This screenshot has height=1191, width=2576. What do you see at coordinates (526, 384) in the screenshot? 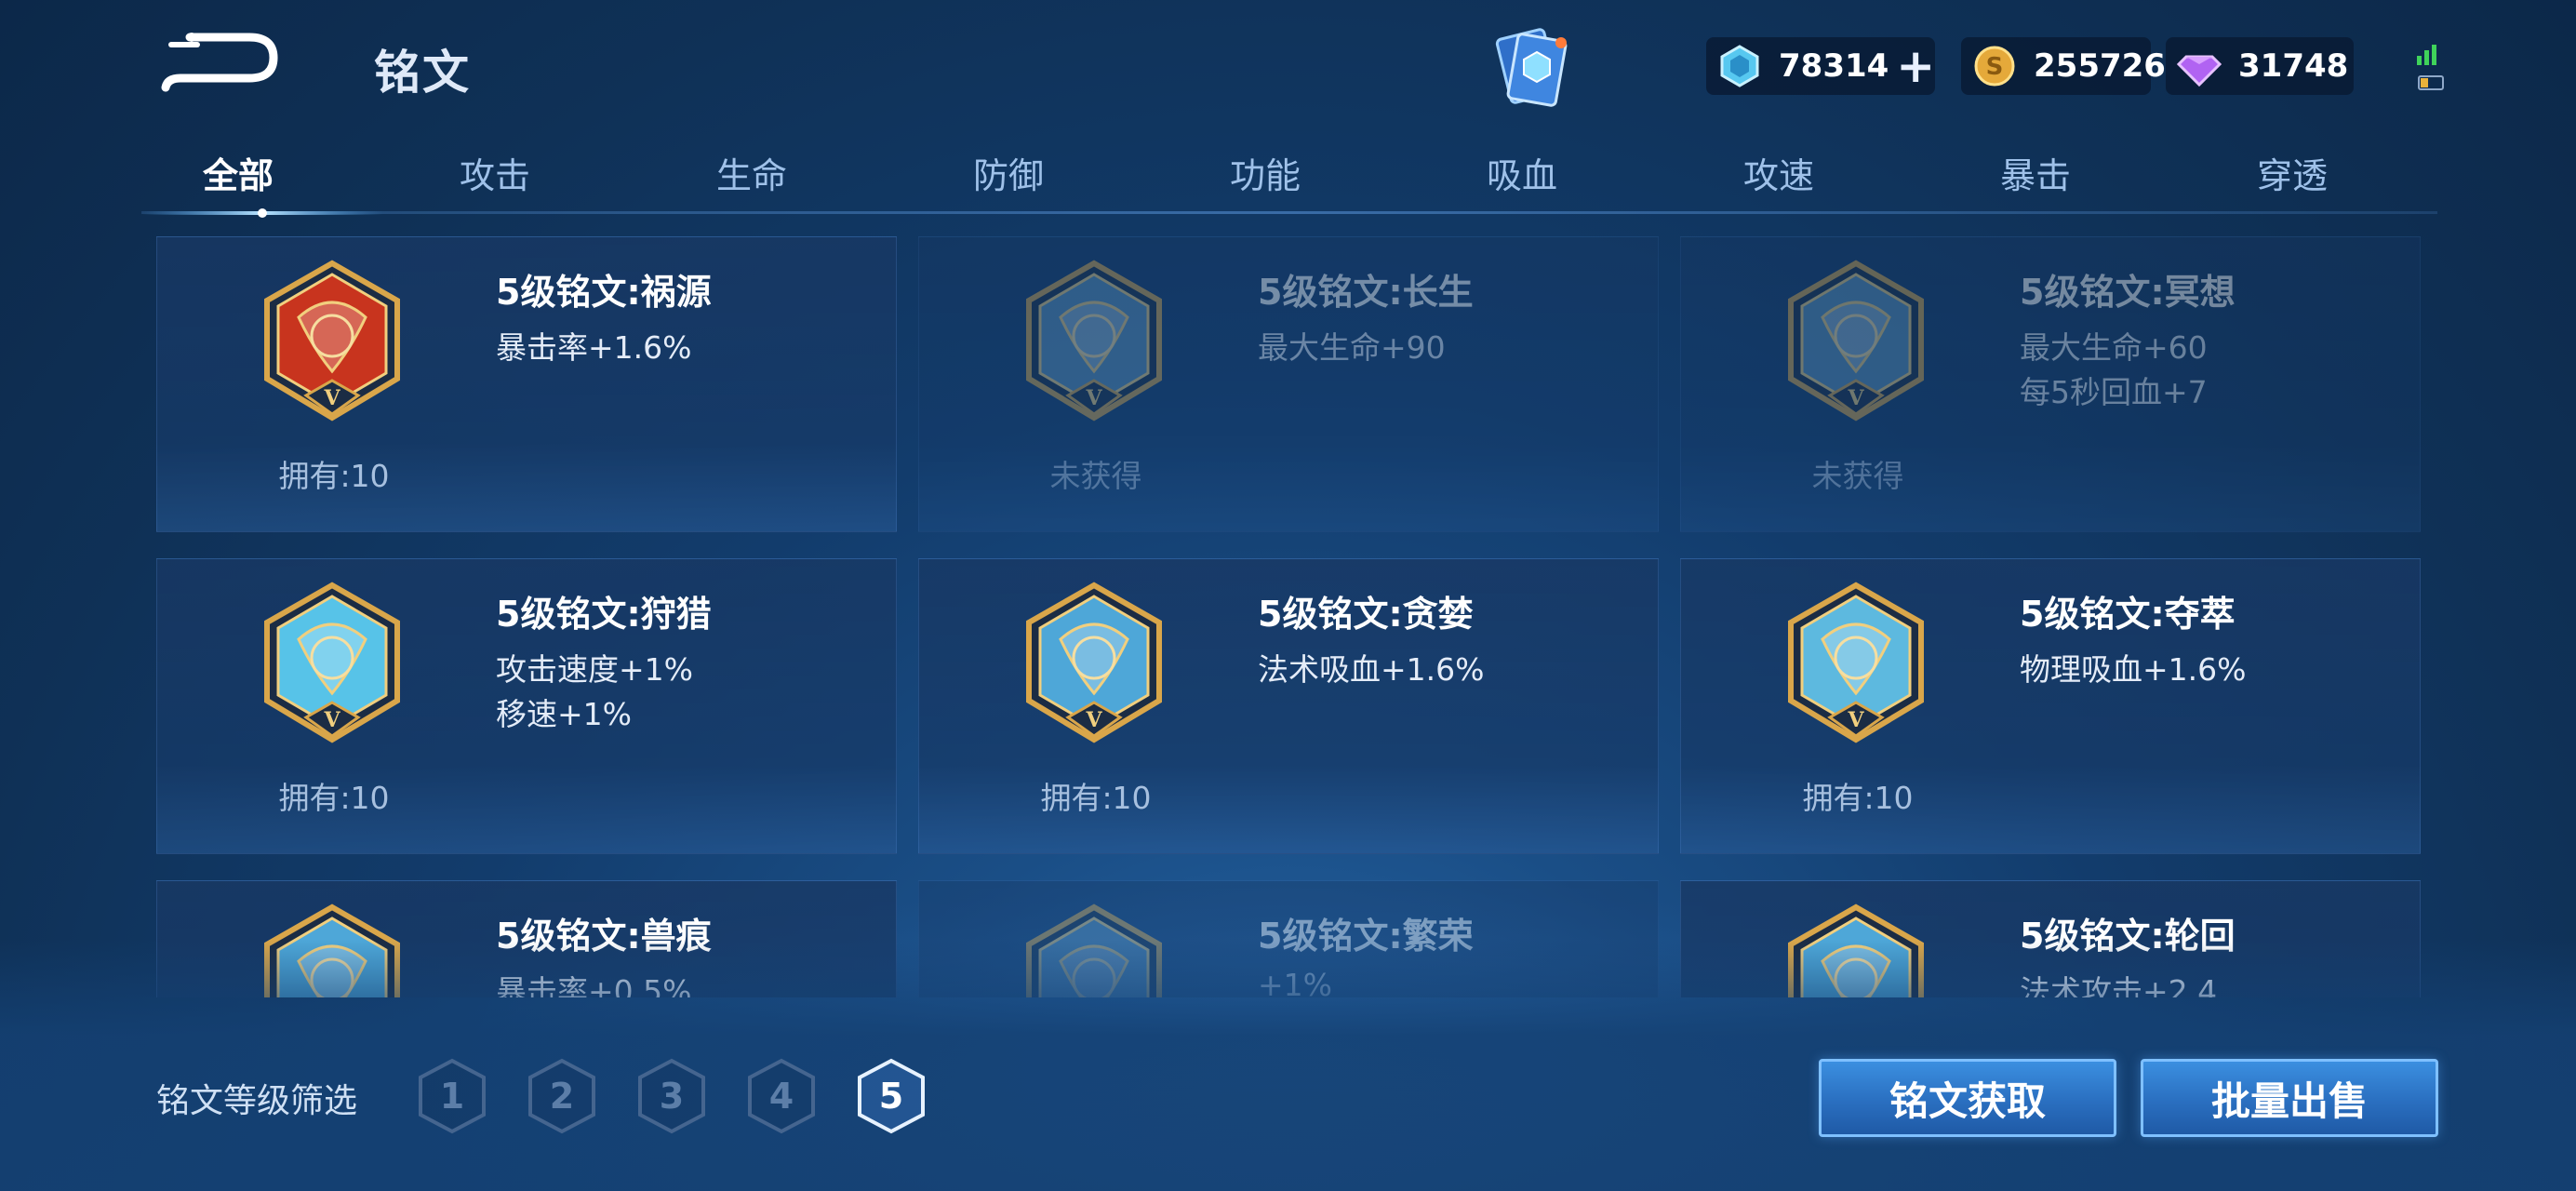
I see `inscription-card-huoyuan: V 5级铭文:祸源暴击率+1.6% 拥有:10` at bounding box center [526, 384].